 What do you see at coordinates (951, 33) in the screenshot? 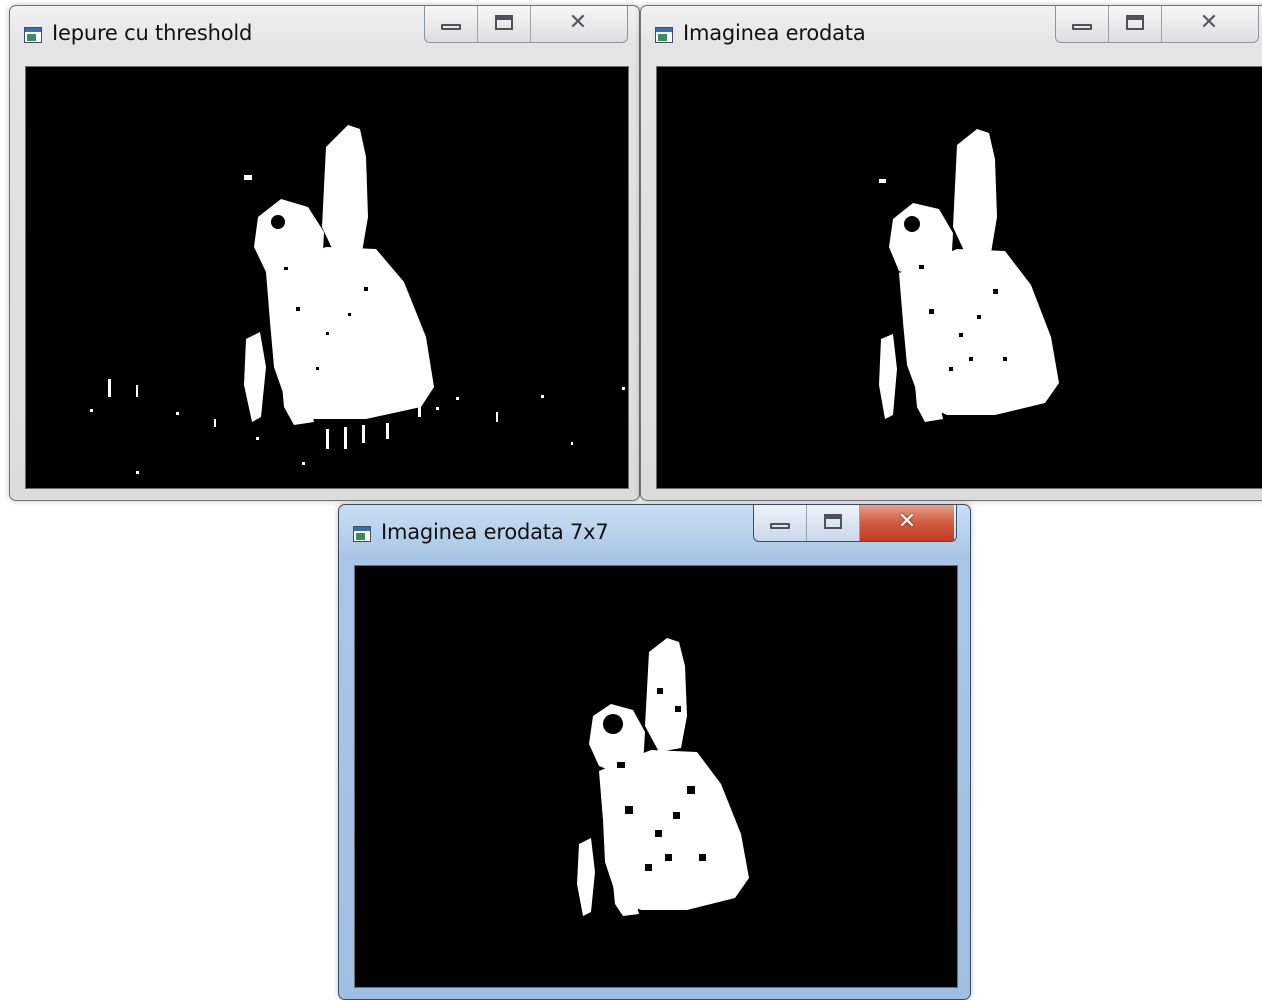
I see `title-bar: Imaginea erodata ✕` at bounding box center [951, 33].